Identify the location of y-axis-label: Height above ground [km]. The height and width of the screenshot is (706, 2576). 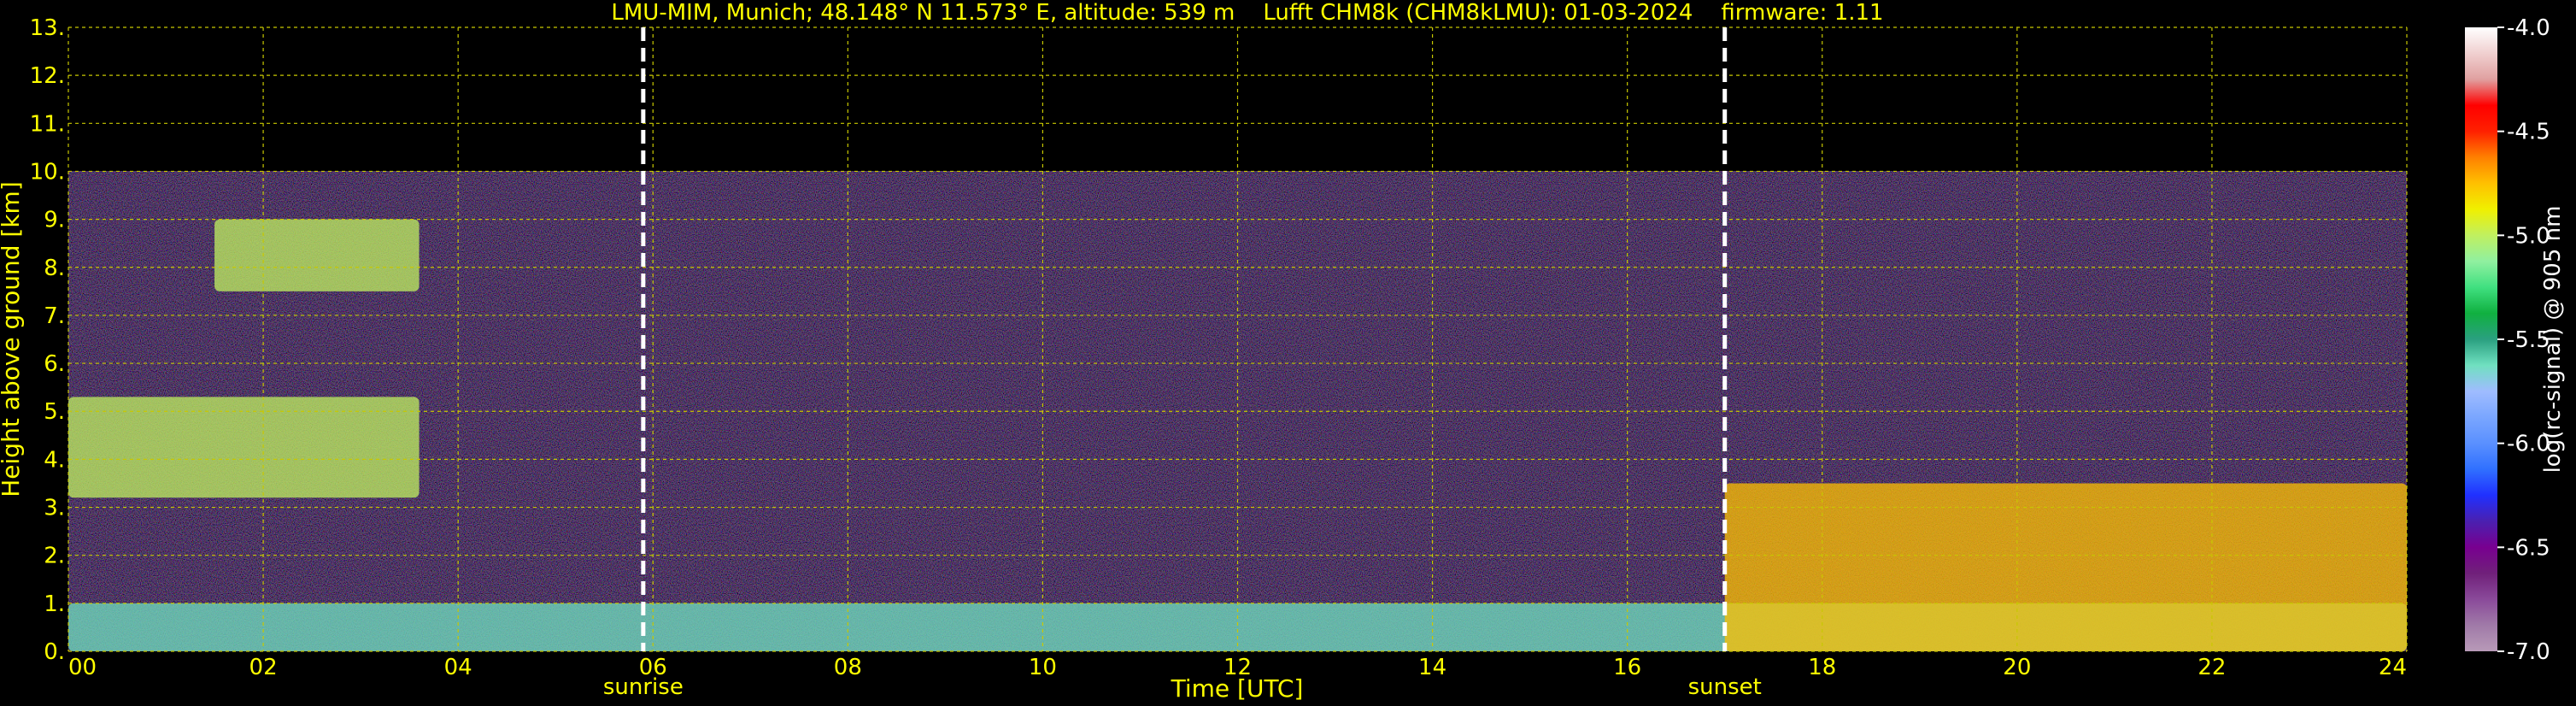
(12, 339).